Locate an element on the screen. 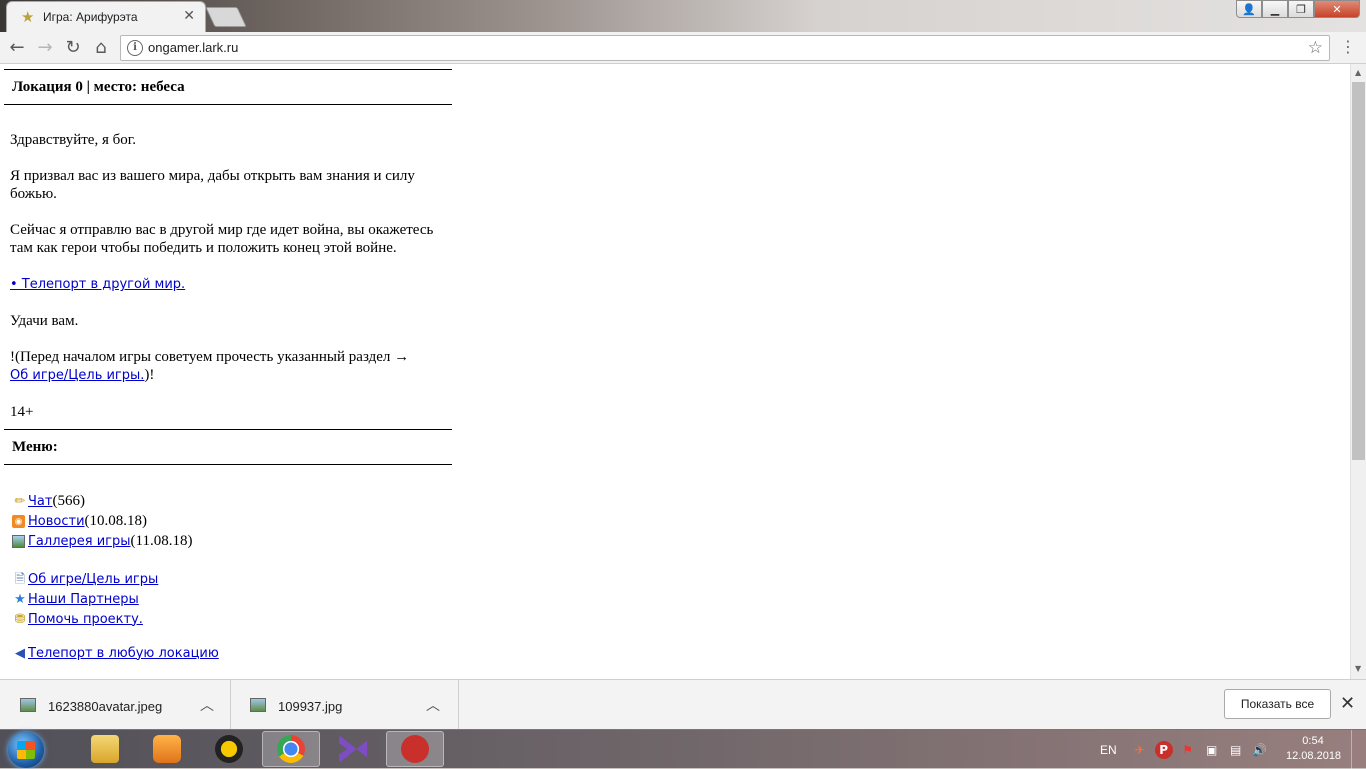 This screenshot has height=769, width=1366. tray-flag-icon: ⚑ is located at coordinates (1188, 750).